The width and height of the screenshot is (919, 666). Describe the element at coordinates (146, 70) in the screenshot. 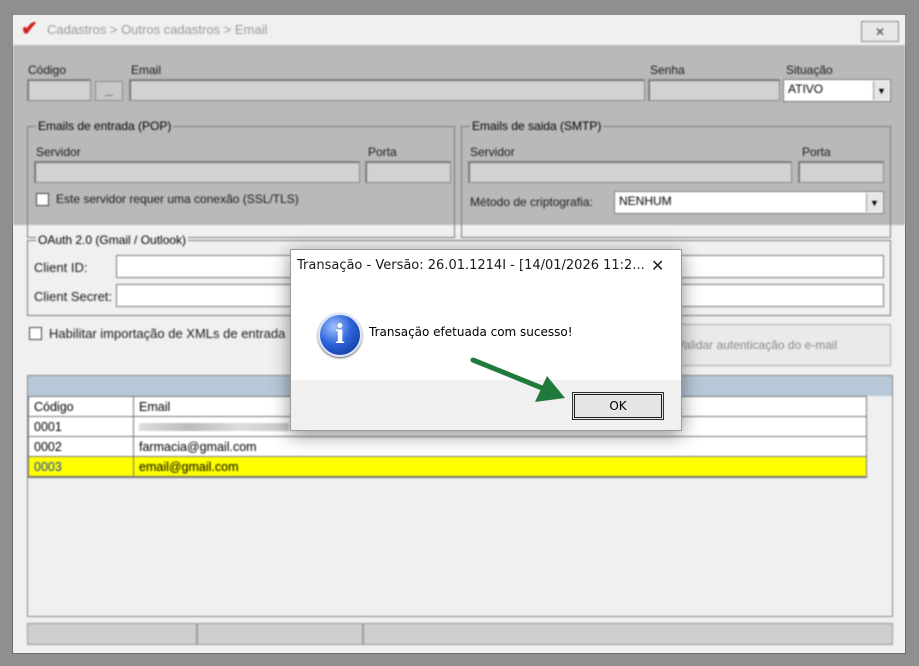

I see `email-label: Email` at that location.